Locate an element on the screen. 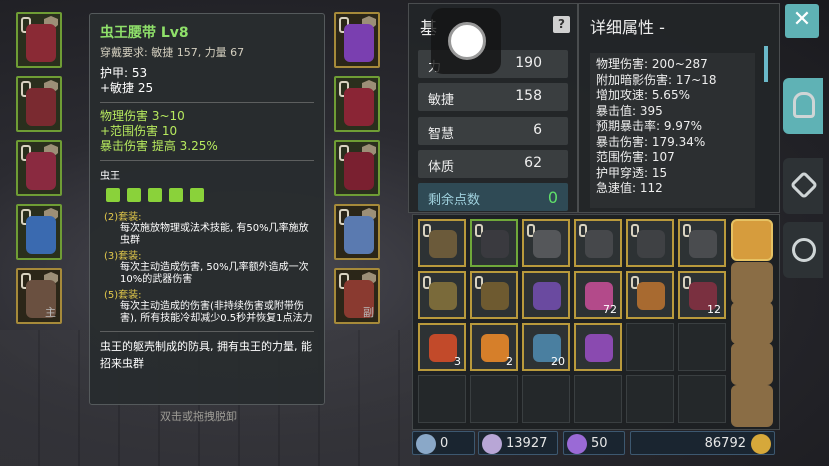  detail-scrollbar is located at coordinates (766, 64).